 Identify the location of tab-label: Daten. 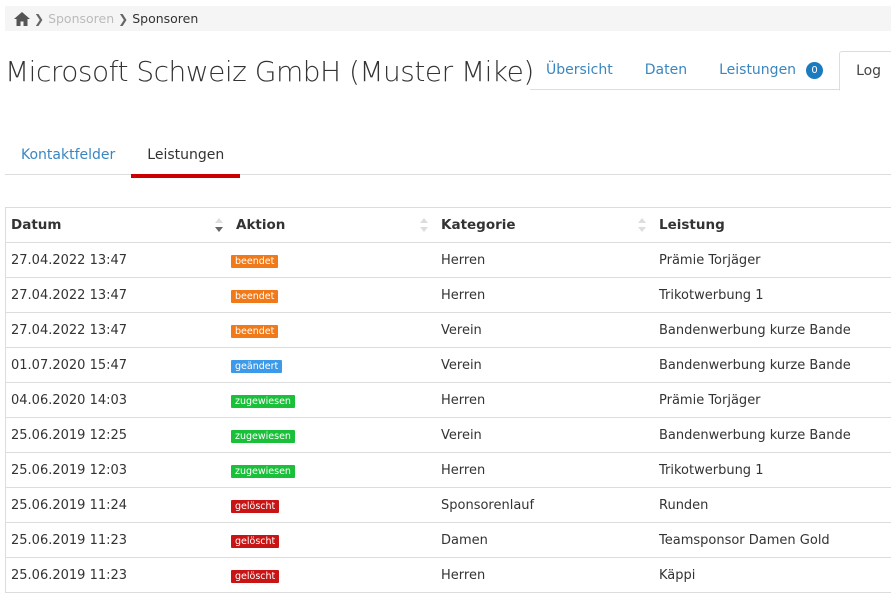
(666, 70).